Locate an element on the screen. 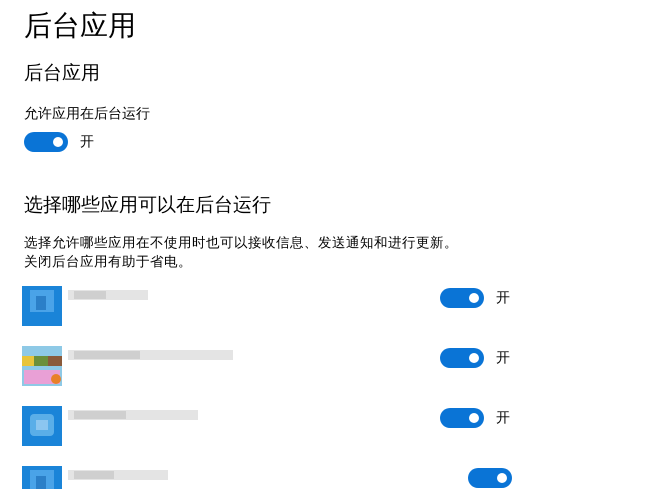 The image size is (658, 489). toggle-label: 允许应用在后台运行 is located at coordinates (87, 114).